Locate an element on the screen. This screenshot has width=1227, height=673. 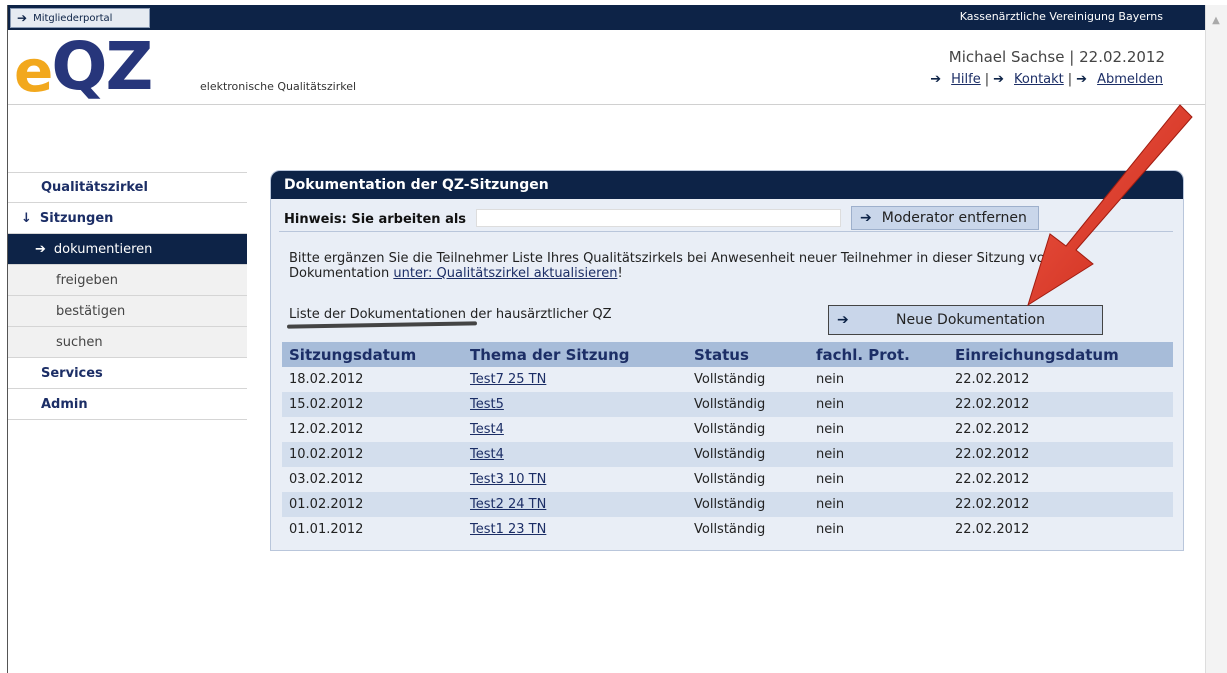
org-name: Kassenärztliche Vereinigung Bayerns is located at coordinates (1061, 16).